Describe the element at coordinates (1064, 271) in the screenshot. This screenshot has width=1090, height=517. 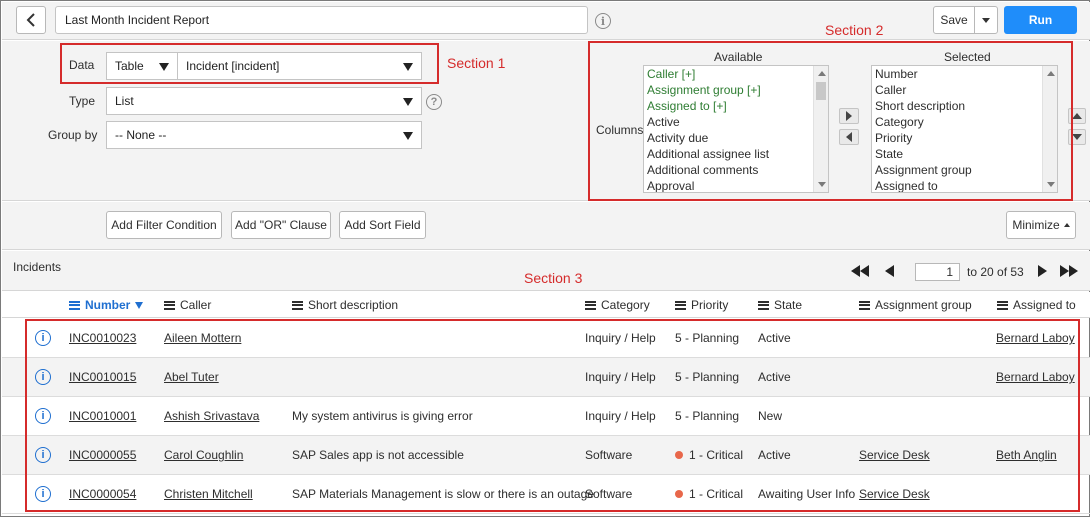
I see `last-page-icon` at that location.